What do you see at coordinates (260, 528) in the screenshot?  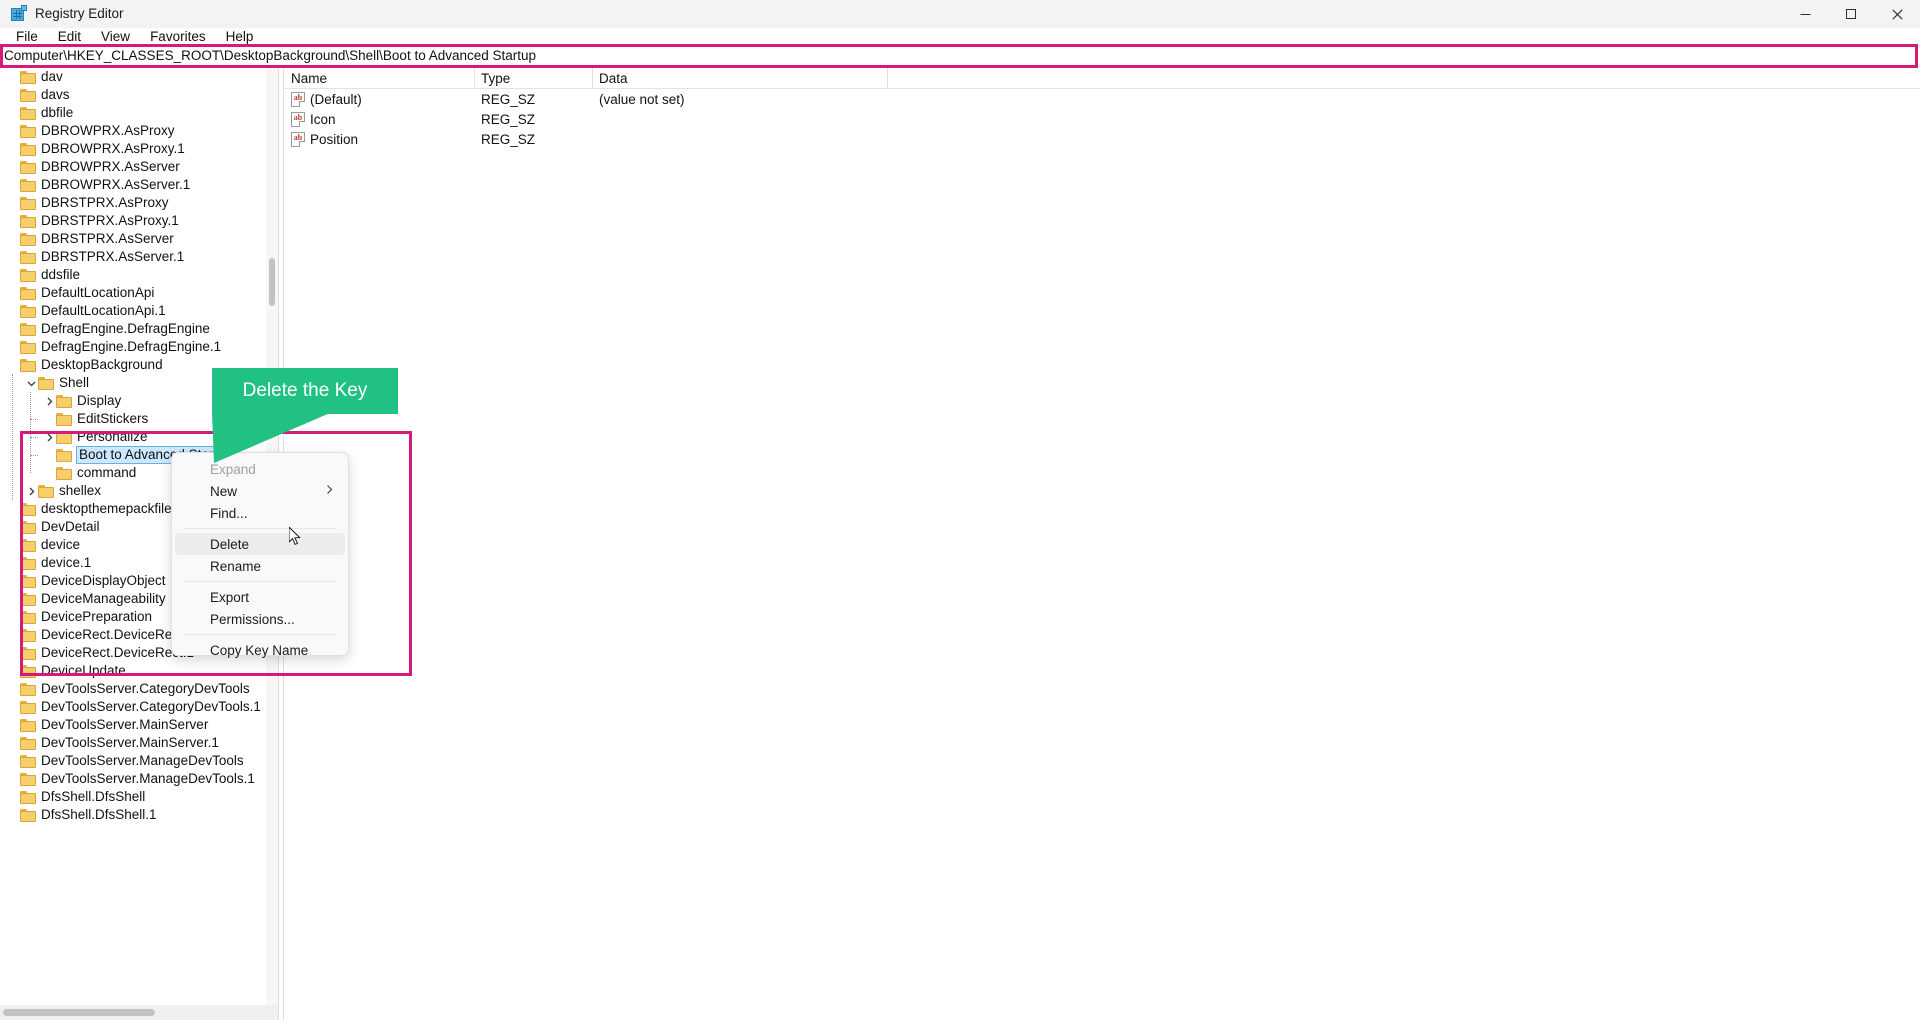 I see `context-menu-separator` at bounding box center [260, 528].